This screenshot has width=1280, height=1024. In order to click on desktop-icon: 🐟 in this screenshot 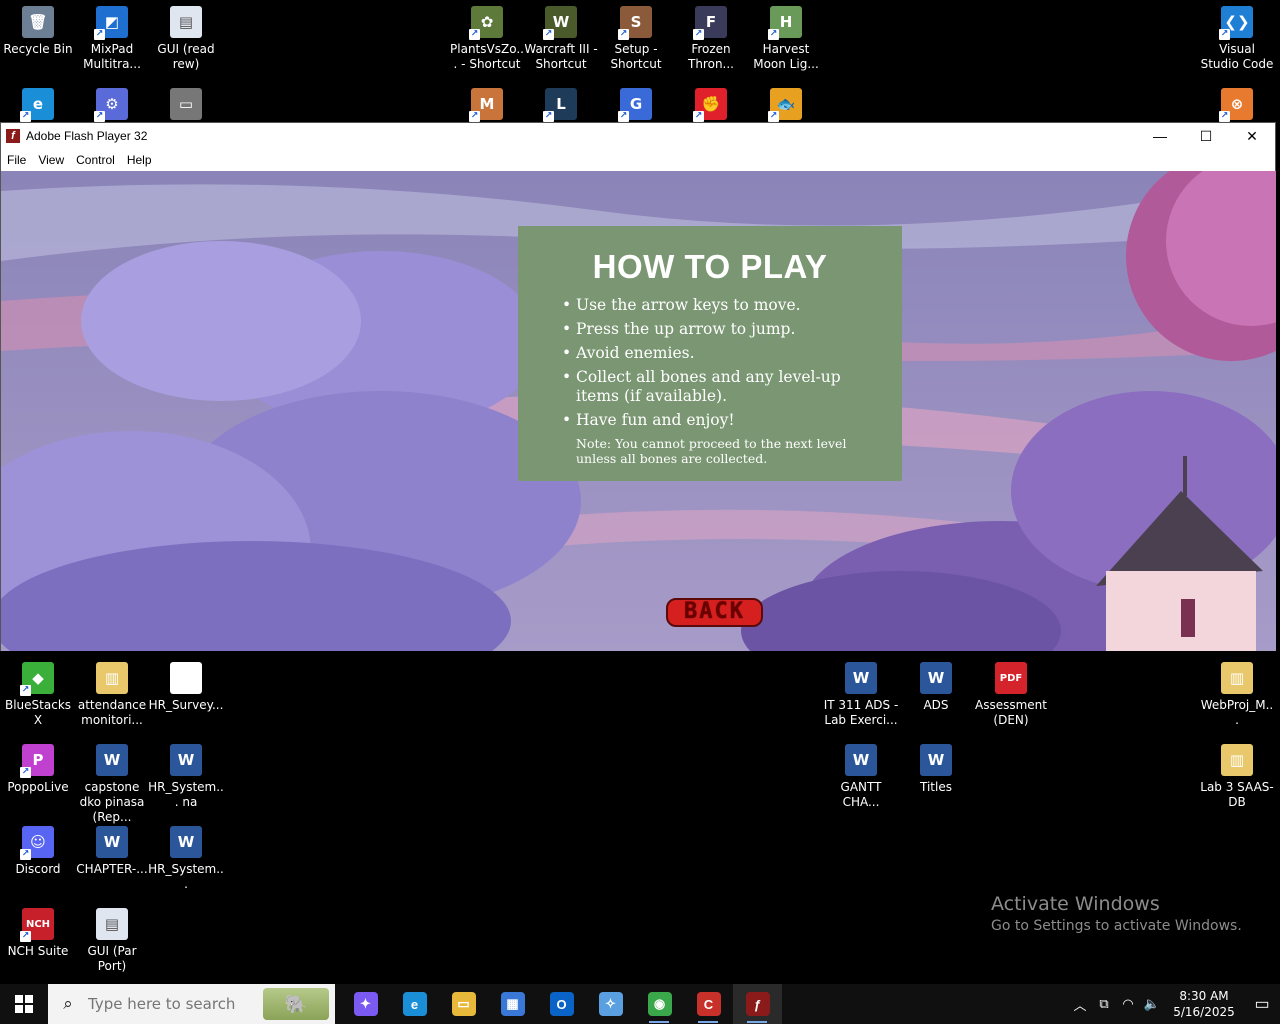, I will do `click(786, 106)`.